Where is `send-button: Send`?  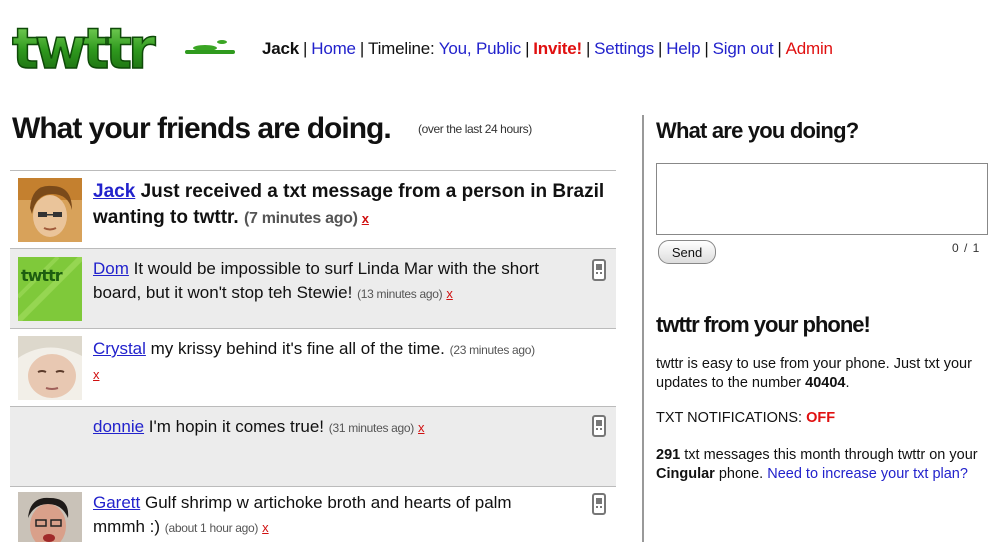
send-button: Send is located at coordinates (687, 252).